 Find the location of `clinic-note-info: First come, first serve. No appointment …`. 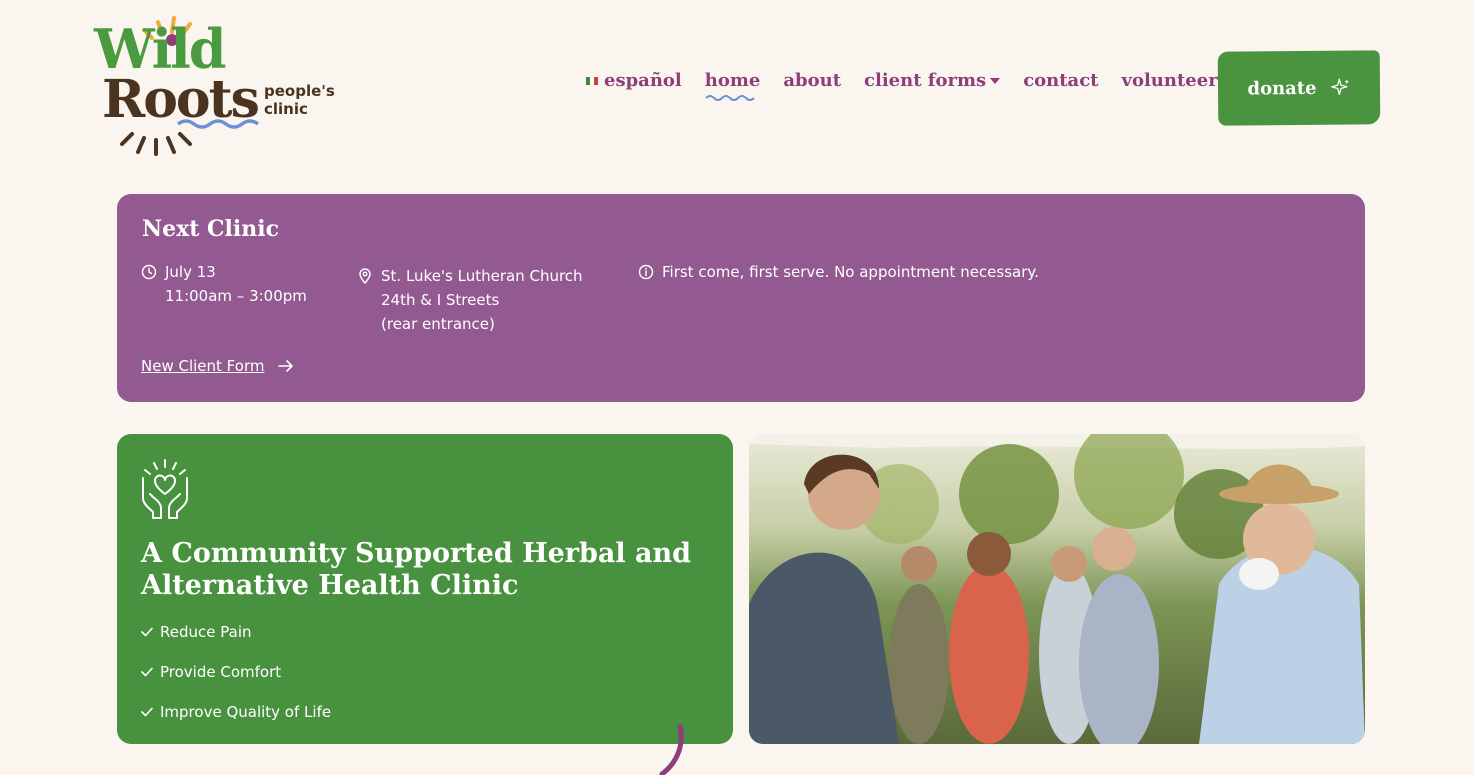

clinic-note-info: First come, first serve. No appointment … is located at coordinates (838, 272).